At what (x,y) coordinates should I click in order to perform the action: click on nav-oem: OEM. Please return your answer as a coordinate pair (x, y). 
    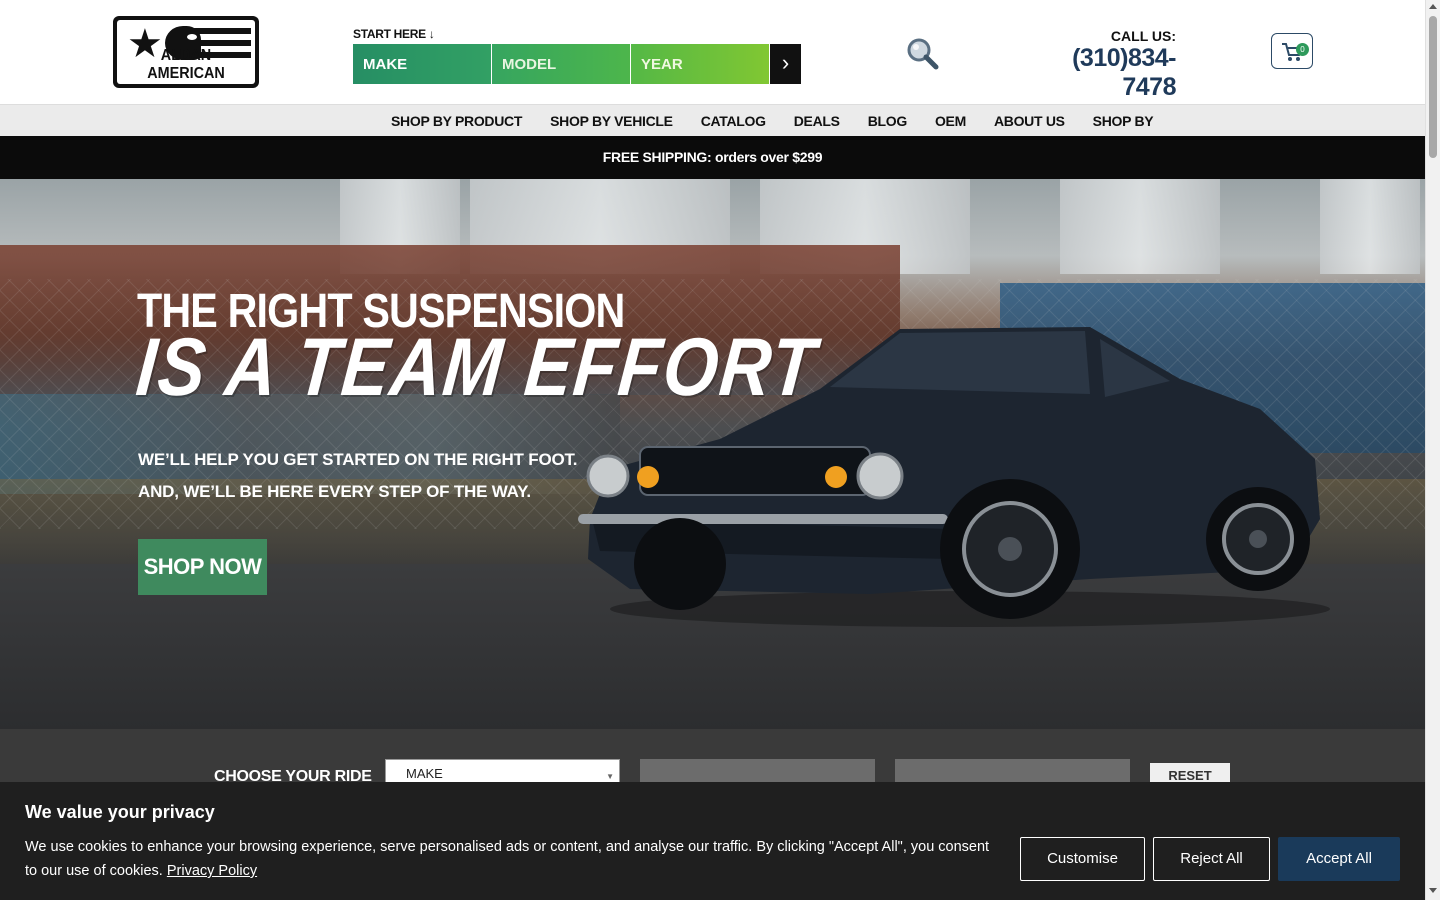
    Looking at the image, I should click on (950, 121).